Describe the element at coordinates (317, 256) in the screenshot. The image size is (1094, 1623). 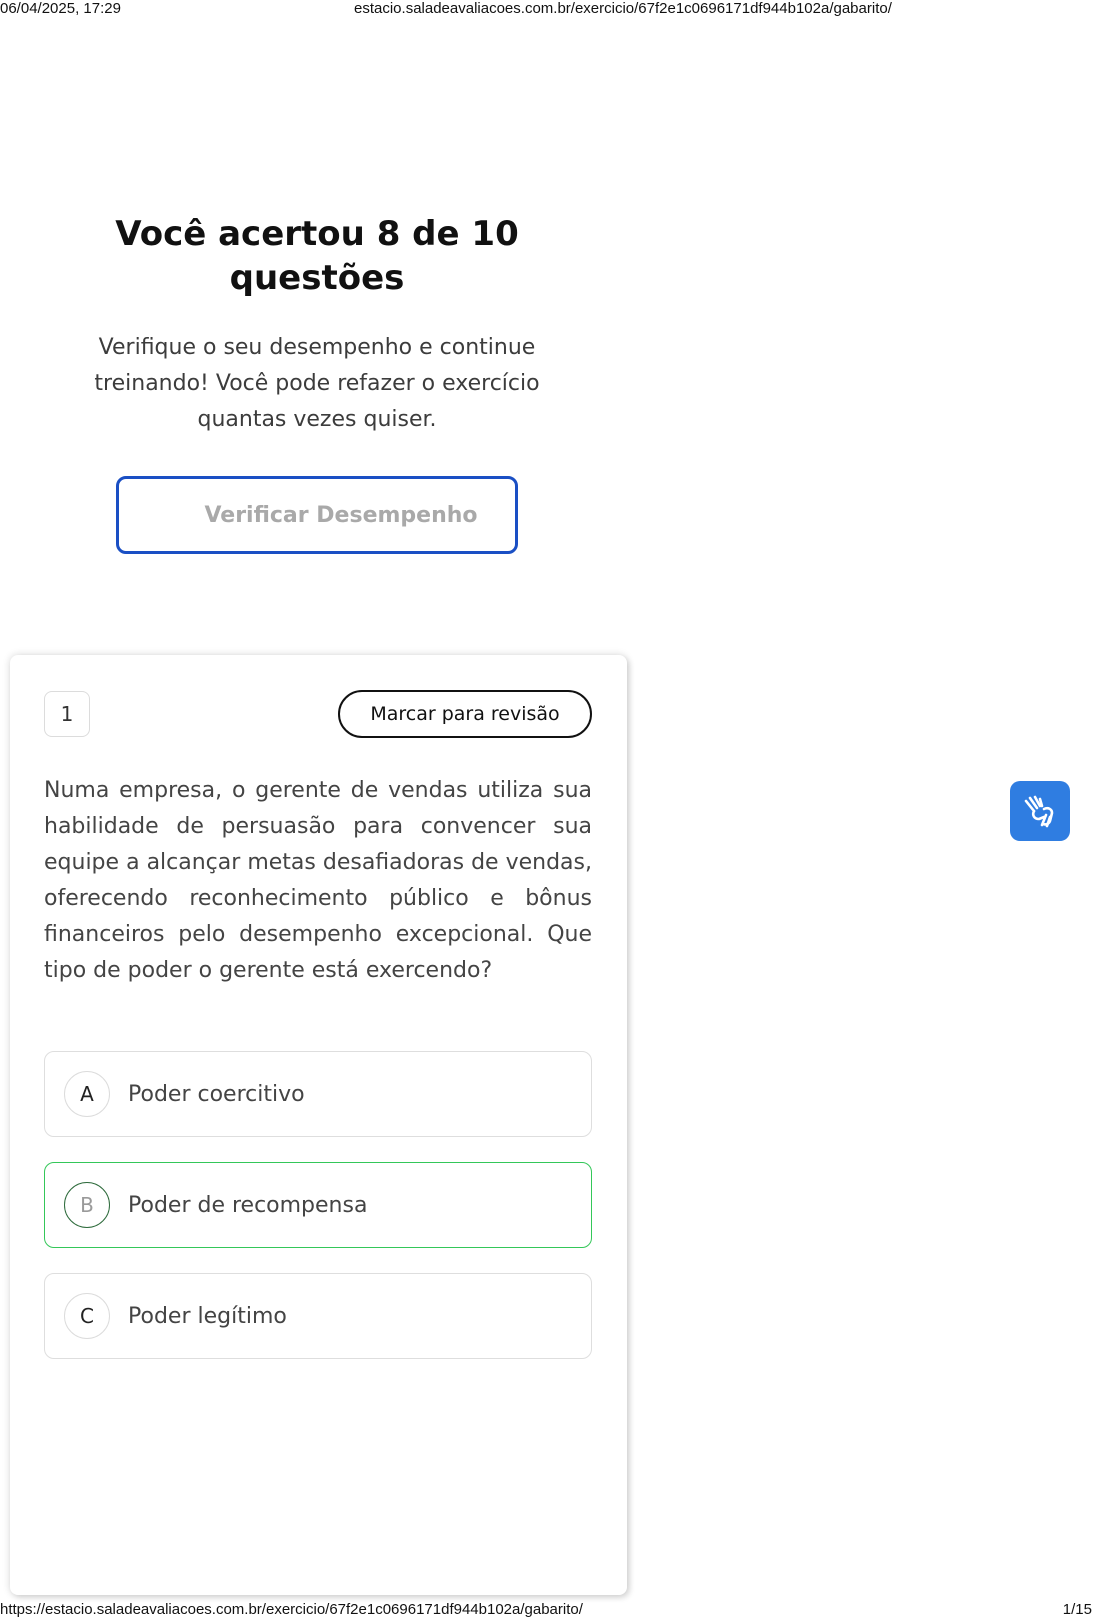
I see `result-title: Você acertou 8 de 10 questões` at that location.